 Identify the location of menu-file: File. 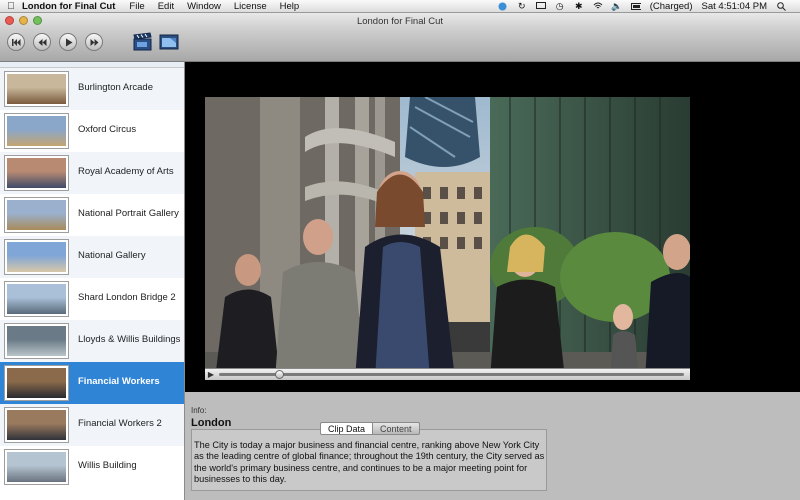
(136, 6).